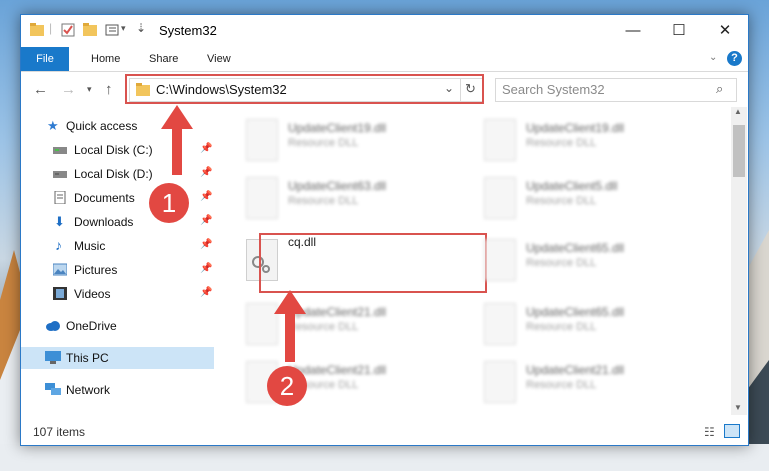 The image size is (769, 471). I want to click on title-bar: | ▾ ⇣ System32 — ☐ ✕, so click(384, 31).